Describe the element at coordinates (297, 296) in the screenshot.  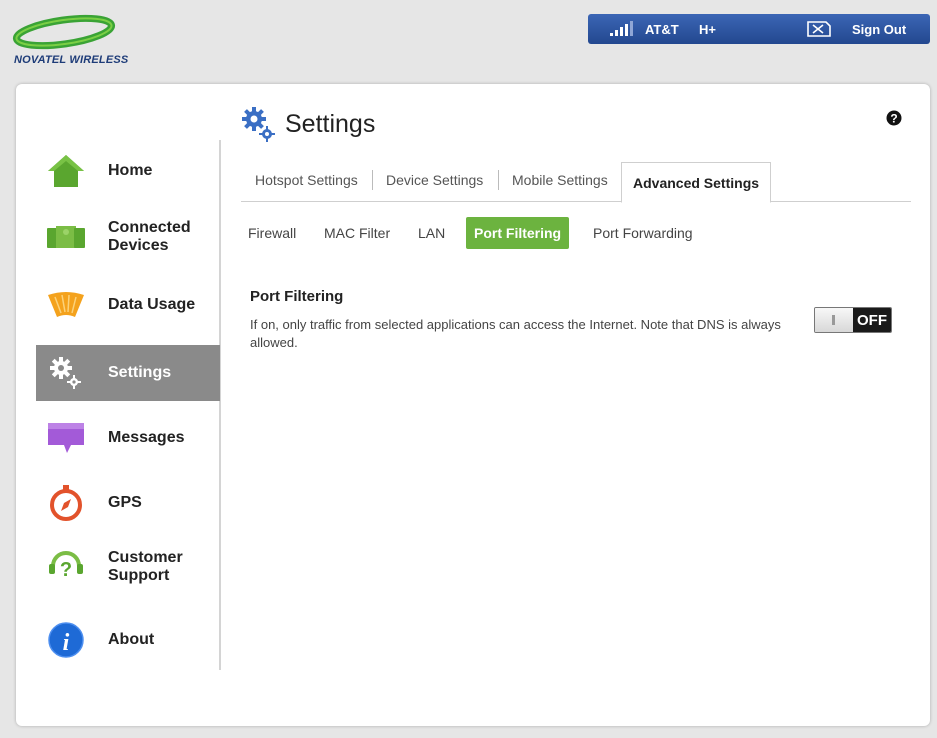
I see `section-title: Port Filtering` at that location.